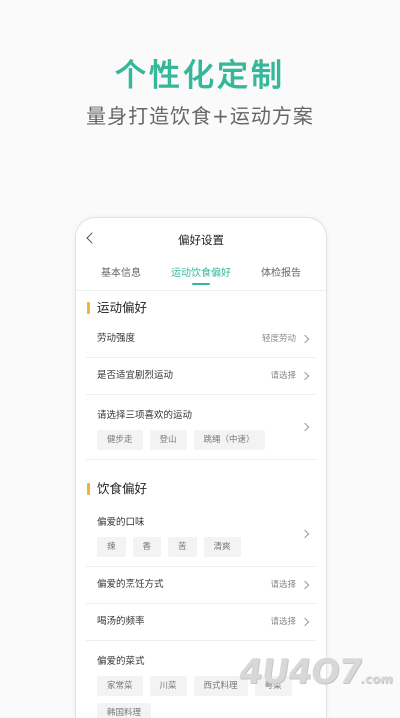 The image size is (400, 718). I want to click on taste-chips: 辣 香 苦 清爽, so click(206, 547).